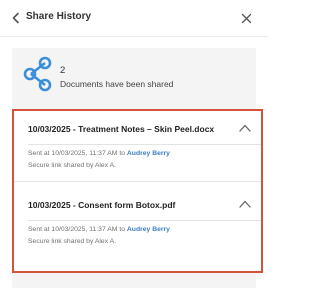  I want to click on share-item-title: 10/03/2025 - Consent form Botox.pdf, so click(102, 205).